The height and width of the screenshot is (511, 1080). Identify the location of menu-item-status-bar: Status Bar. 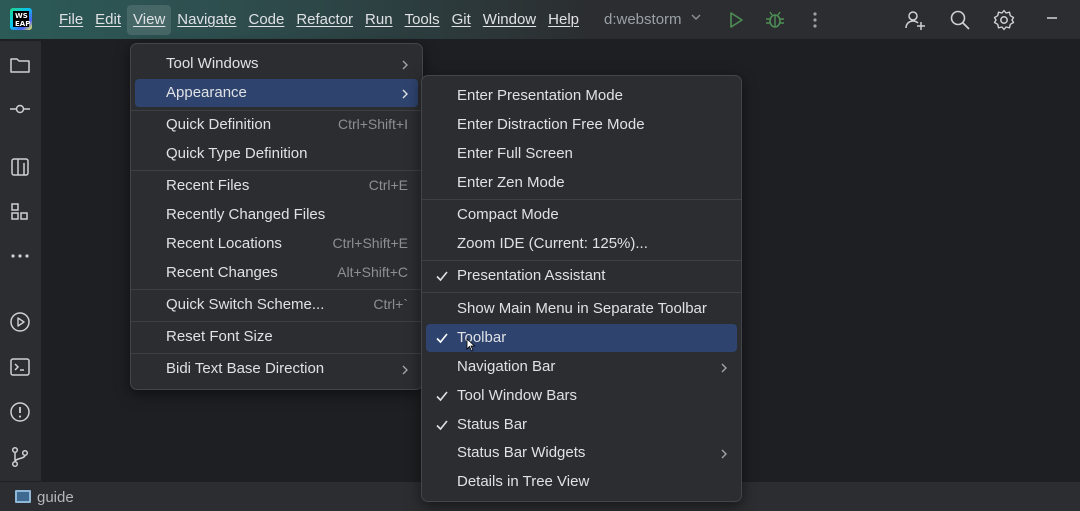
(581, 425).